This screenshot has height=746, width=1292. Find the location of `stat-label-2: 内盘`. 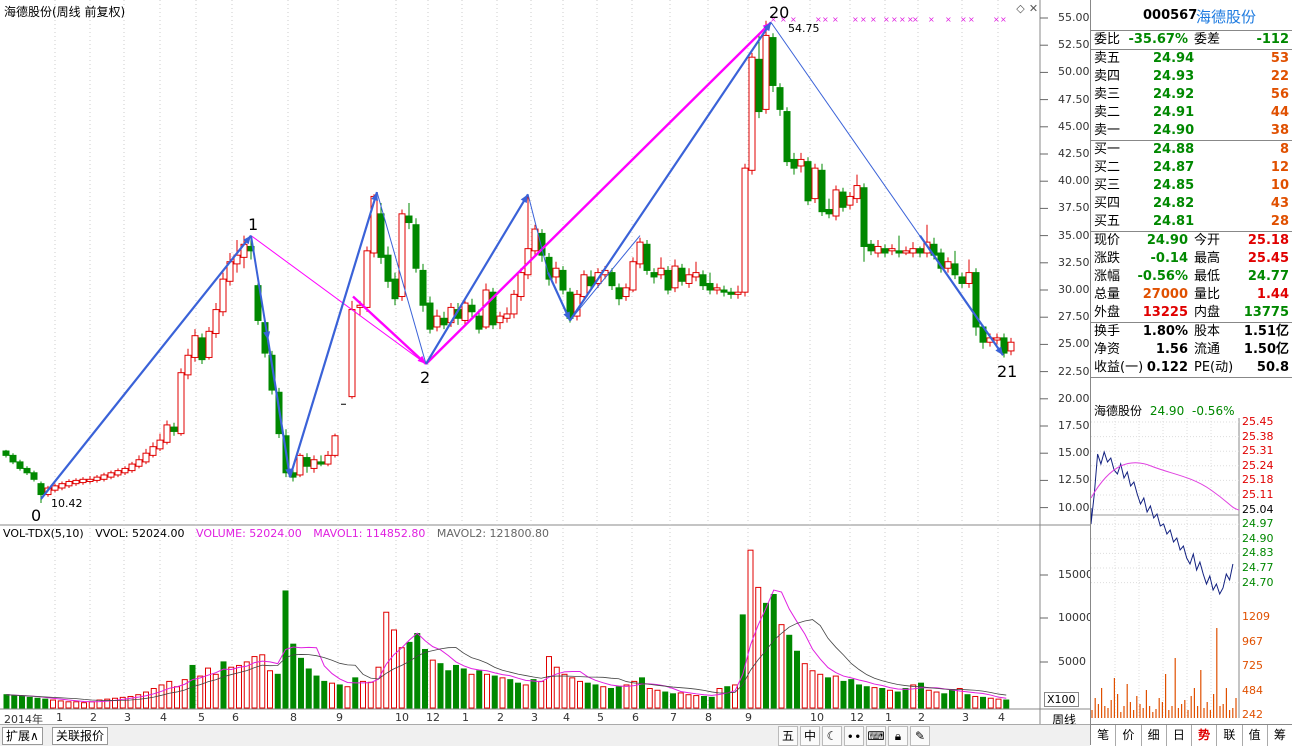

stat-label-2: 内盘 is located at coordinates (1207, 312).